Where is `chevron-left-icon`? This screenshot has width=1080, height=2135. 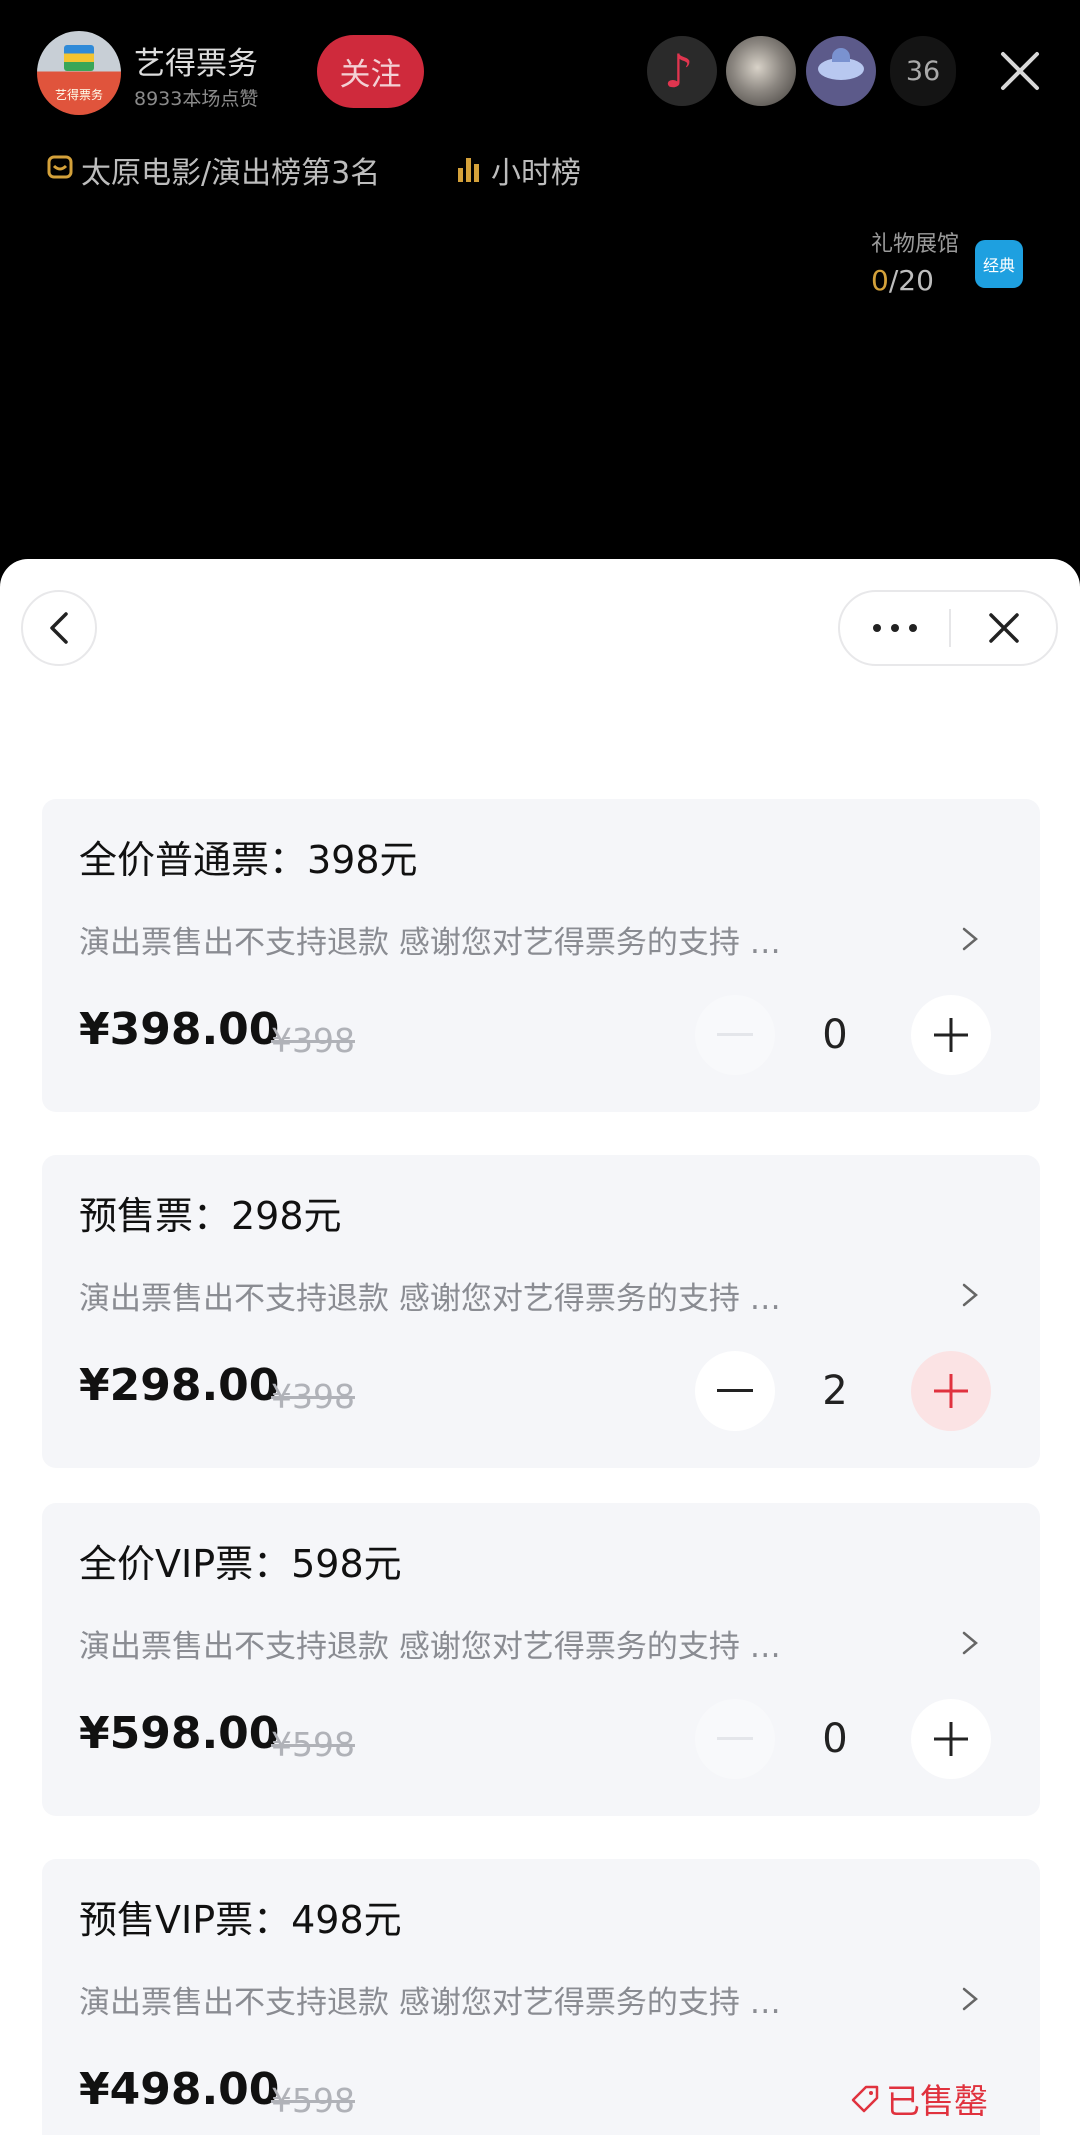 chevron-left-icon is located at coordinates (59, 628).